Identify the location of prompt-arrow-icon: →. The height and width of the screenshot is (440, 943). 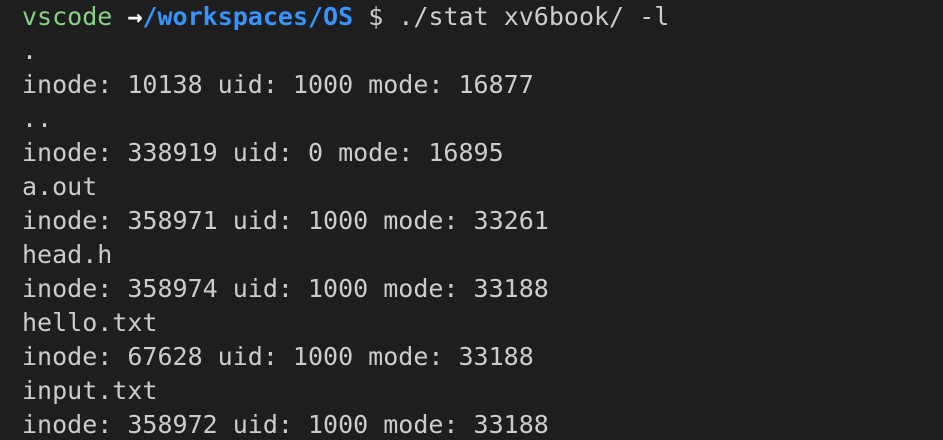
(135, 16).